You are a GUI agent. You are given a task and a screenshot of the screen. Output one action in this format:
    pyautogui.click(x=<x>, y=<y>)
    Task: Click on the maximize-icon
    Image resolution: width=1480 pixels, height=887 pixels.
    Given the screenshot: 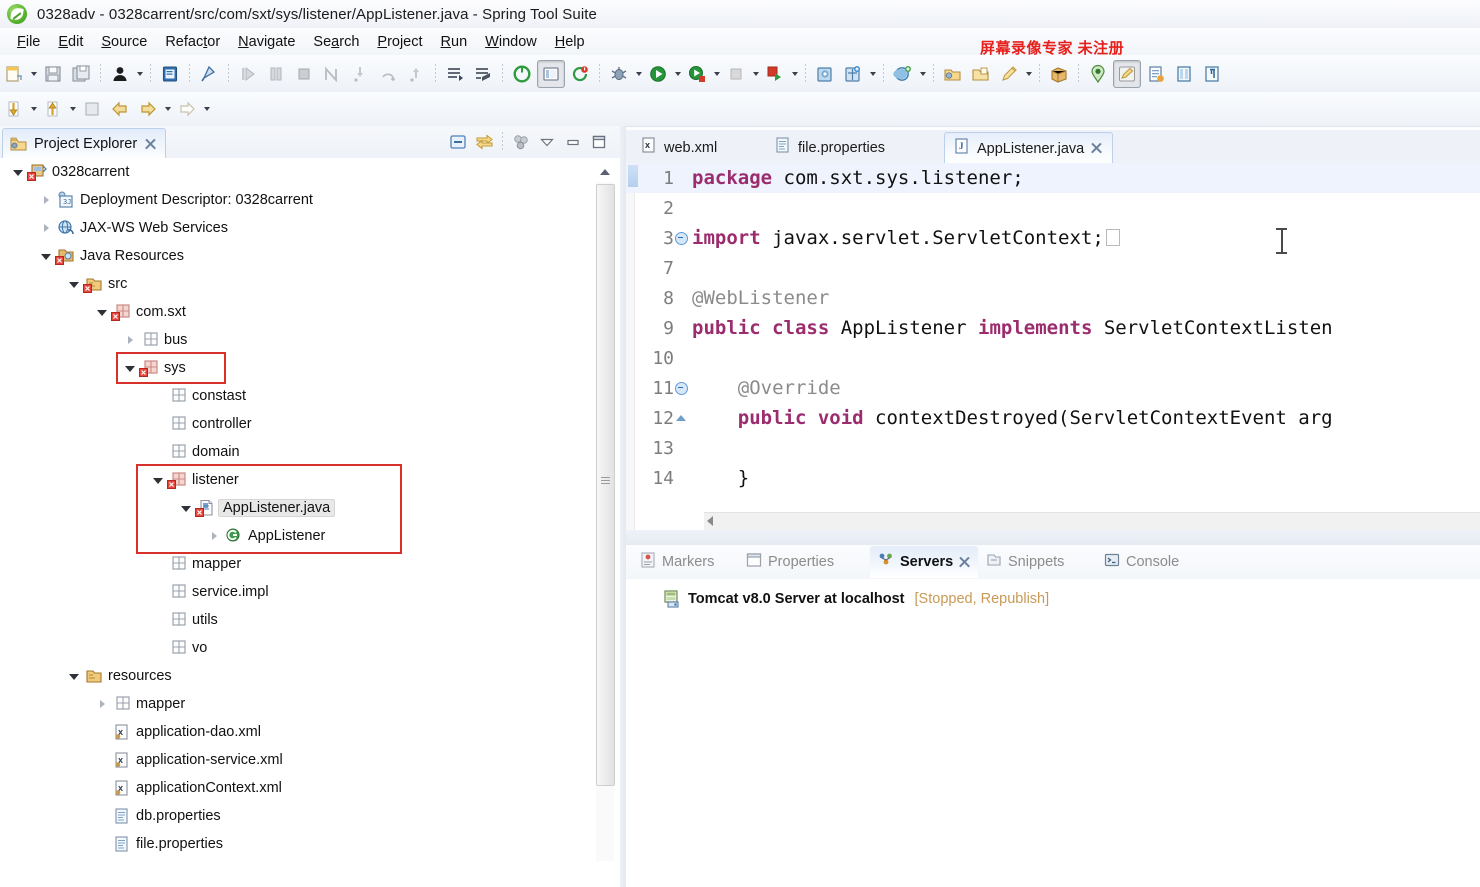 What is the action you would take?
    pyautogui.click(x=599, y=142)
    